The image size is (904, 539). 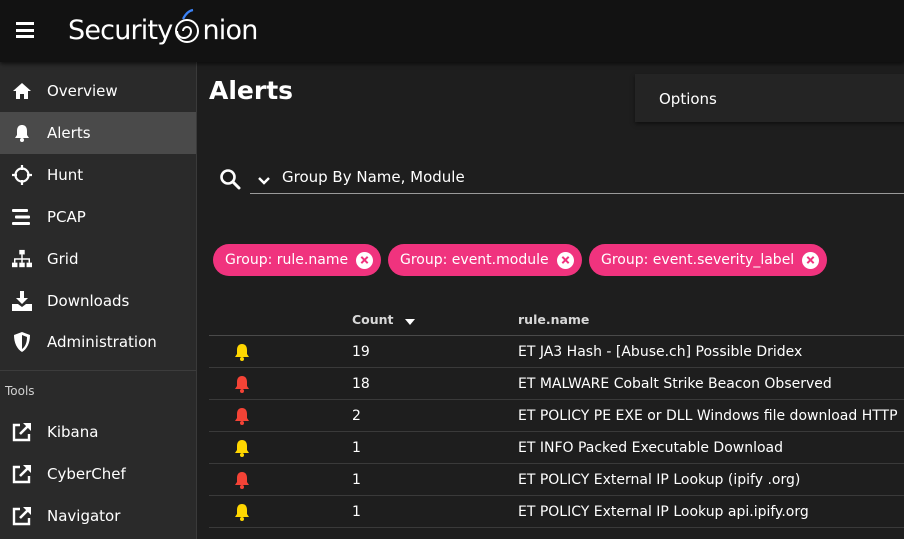 I want to click on chip-label: Group: event.module, so click(x=474, y=260).